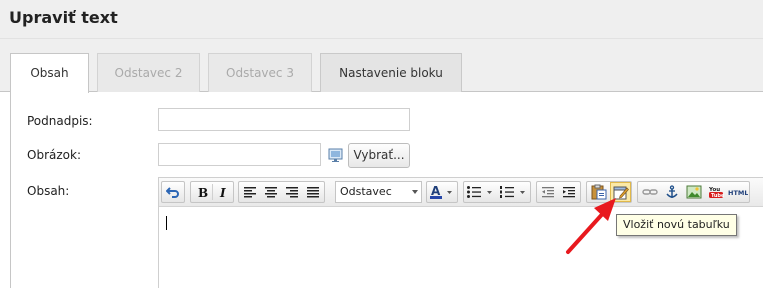 The width and height of the screenshot is (763, 288). What do you see at coordinates (49, 73) in the screenshot?
I see `tab-obsah: Obsah` at bounding box center [49, 73].